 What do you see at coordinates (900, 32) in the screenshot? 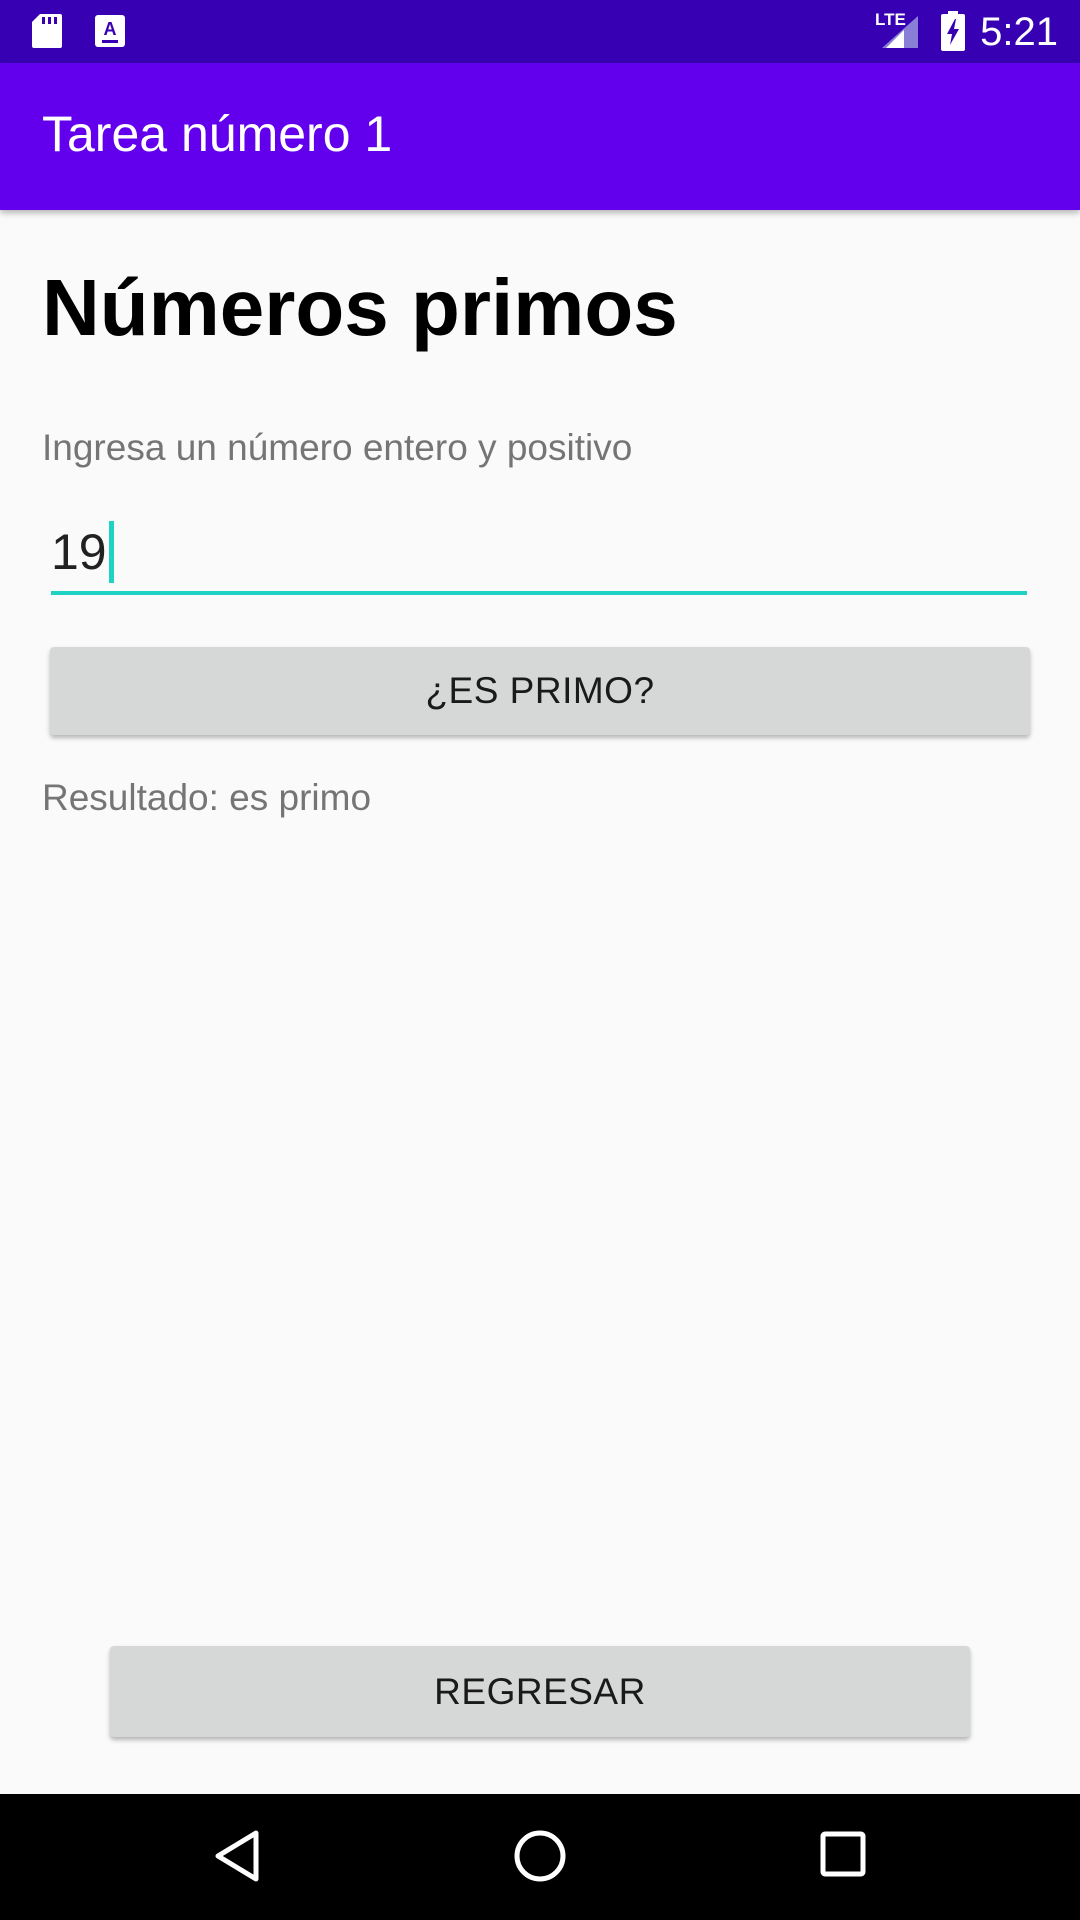
I see `signal-icon` at bounding box center [900, 32].